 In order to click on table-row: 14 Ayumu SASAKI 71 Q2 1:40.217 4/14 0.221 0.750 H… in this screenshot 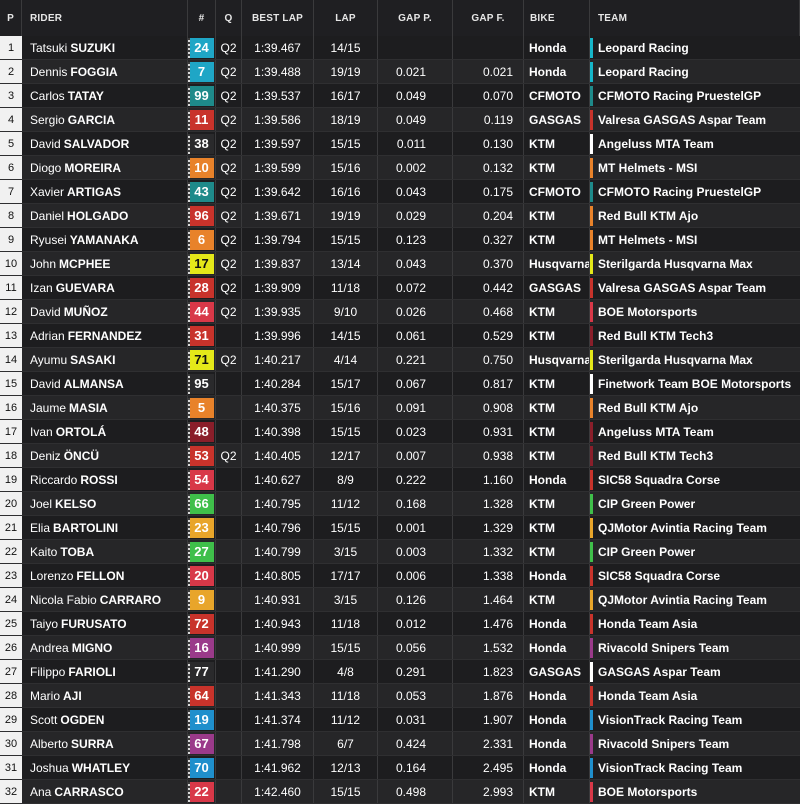, I will do `click(400, 360)`.